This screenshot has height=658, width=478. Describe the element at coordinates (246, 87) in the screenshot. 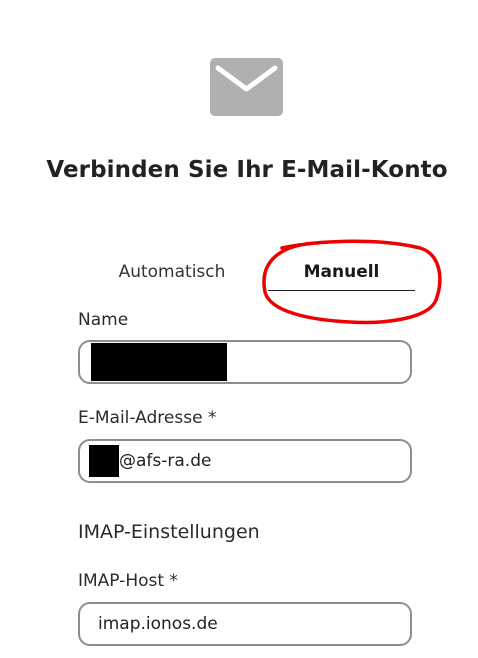

I see `mail-icon` at that location.